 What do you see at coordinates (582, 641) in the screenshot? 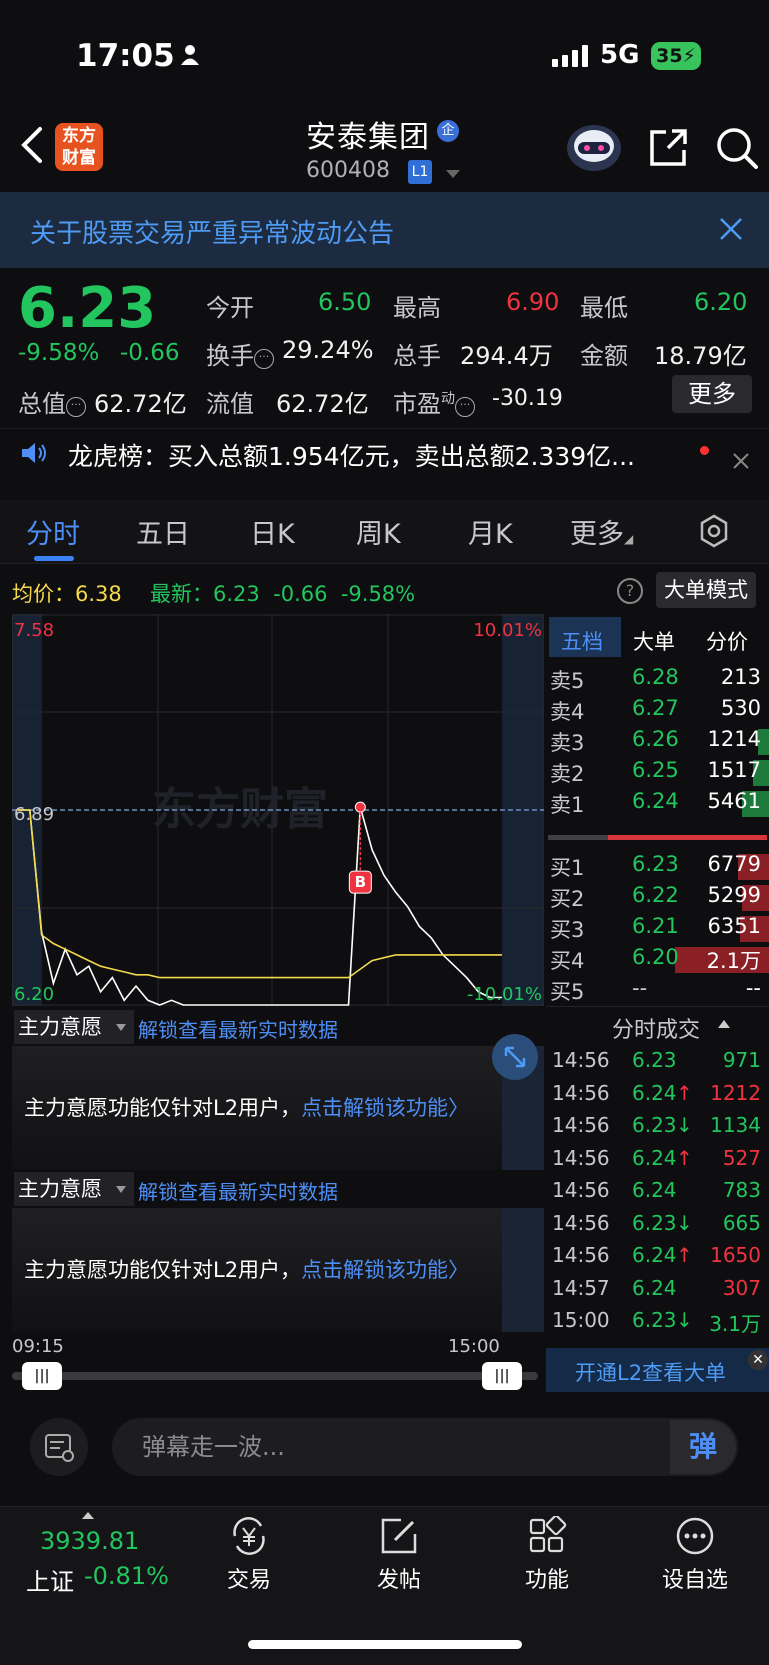
I see `book-tab-five-level: 五档` at bounding box center [582, 641].